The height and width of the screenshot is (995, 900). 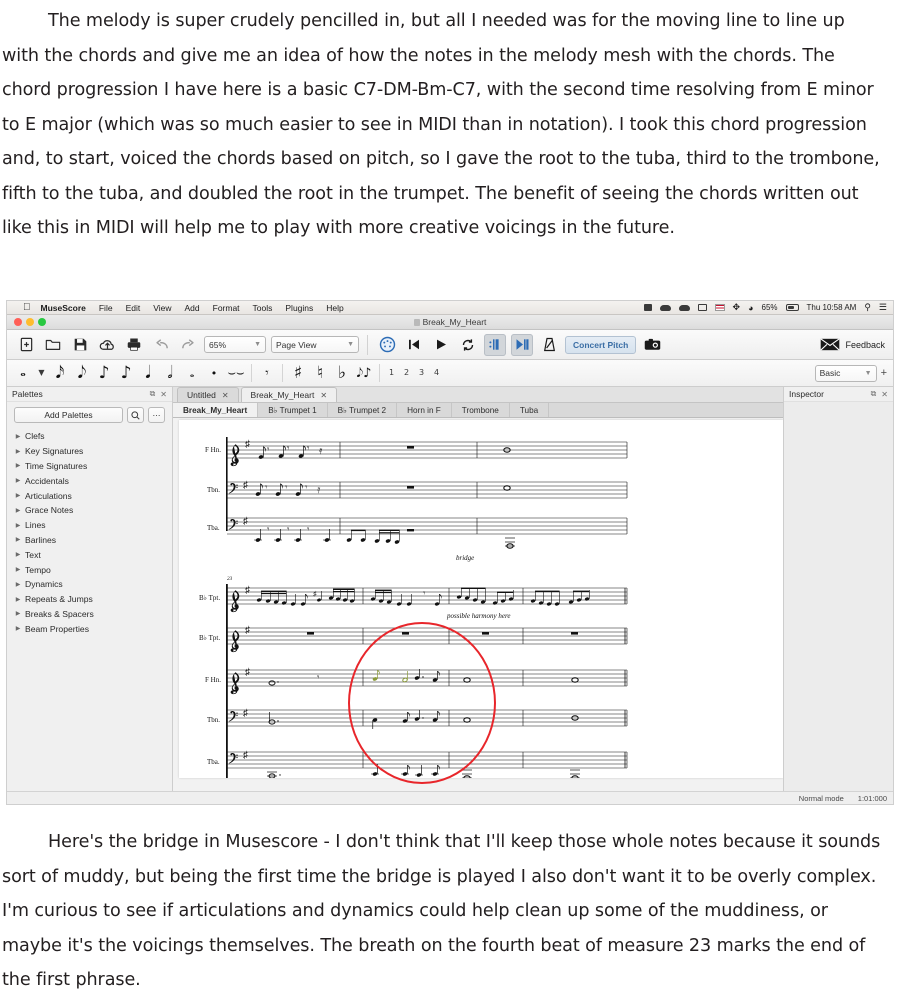 What do you see at coordinates (134, 345) in the screenshot?
I see `print-button` at bounding box center [134, 345].